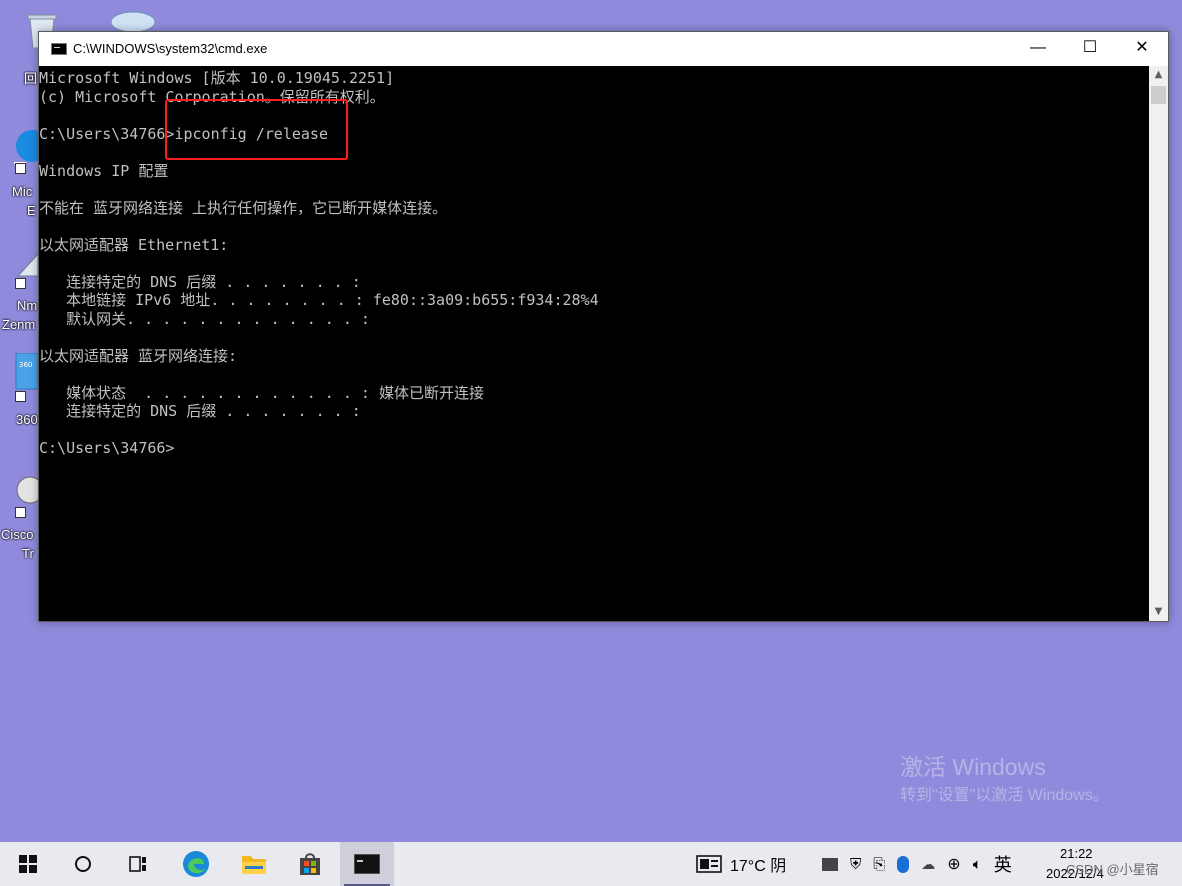  Describe the element at coordinates (1158, 95) in the screenshot. I see `scroll-thumb` at that location.